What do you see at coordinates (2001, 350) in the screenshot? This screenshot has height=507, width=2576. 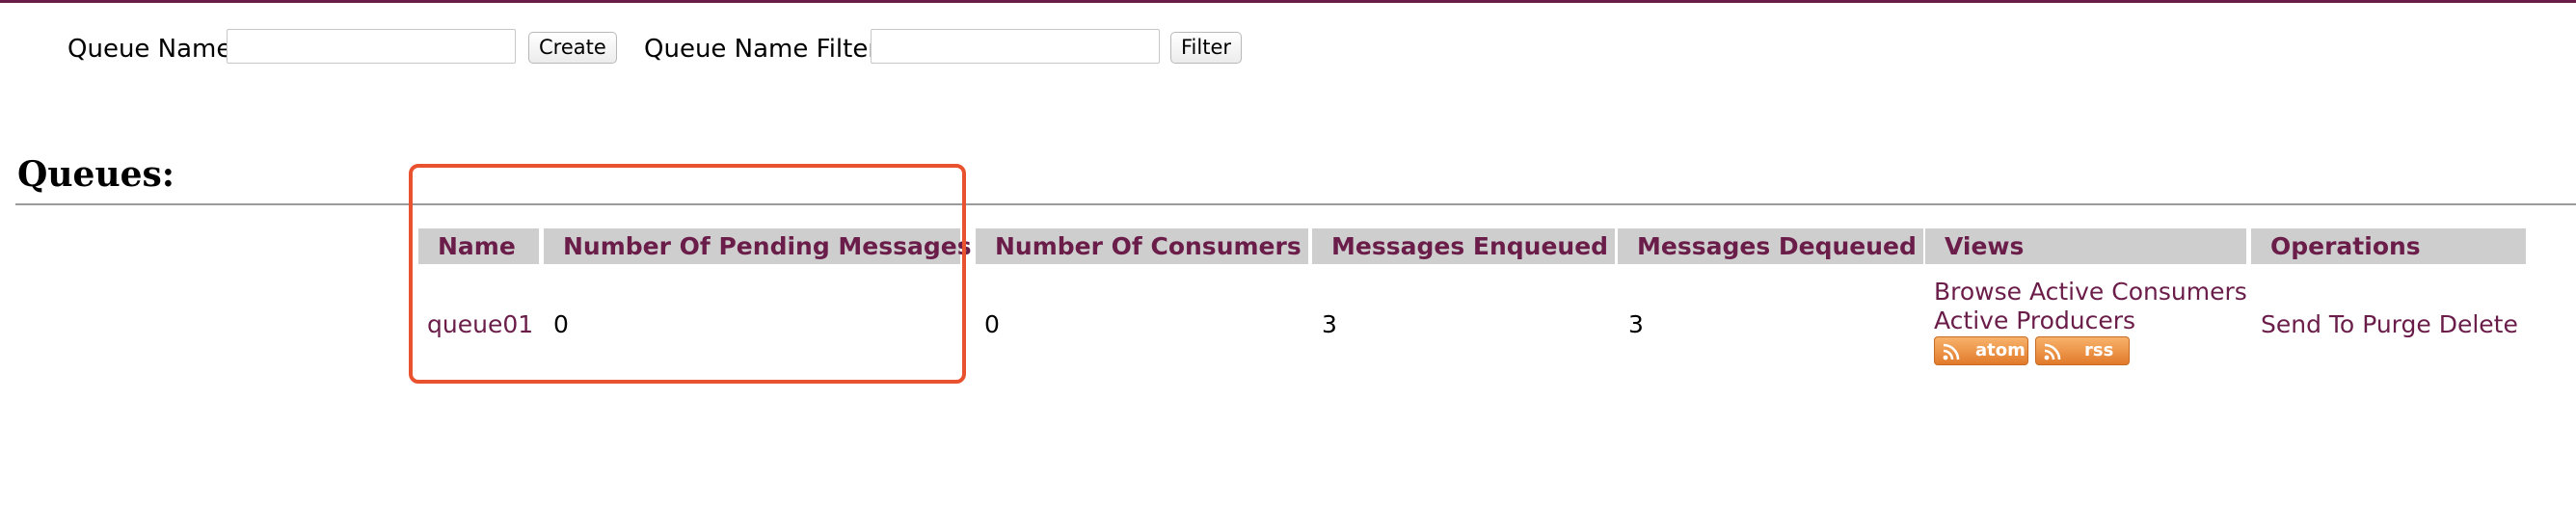 I see `atom-label: atom` at bounding box center [2001, 350].